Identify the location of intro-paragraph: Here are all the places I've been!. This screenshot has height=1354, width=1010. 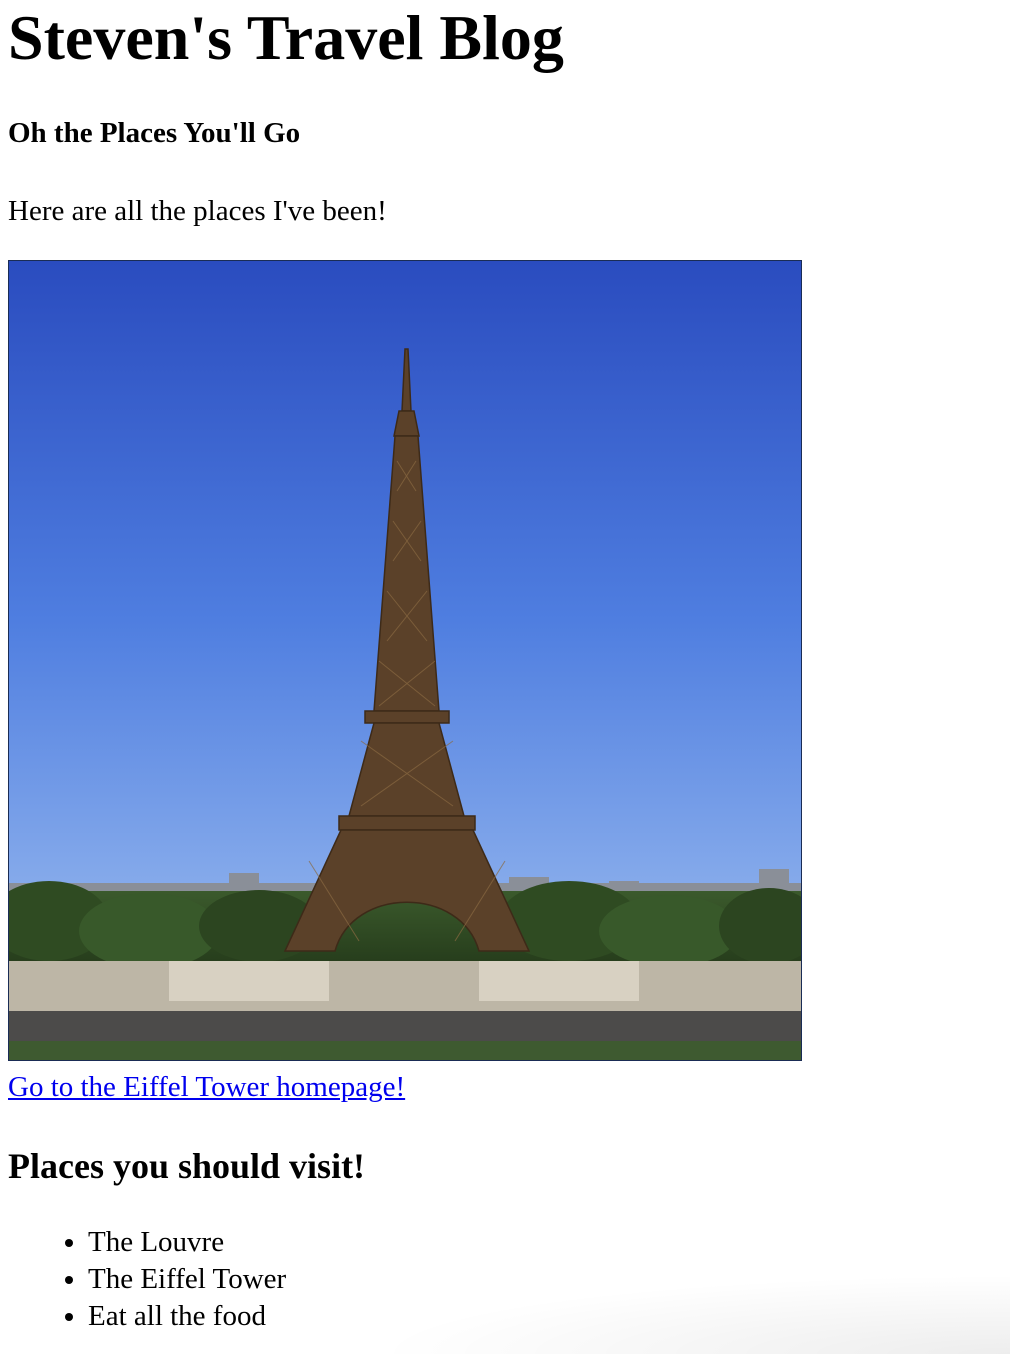
(197, 211).